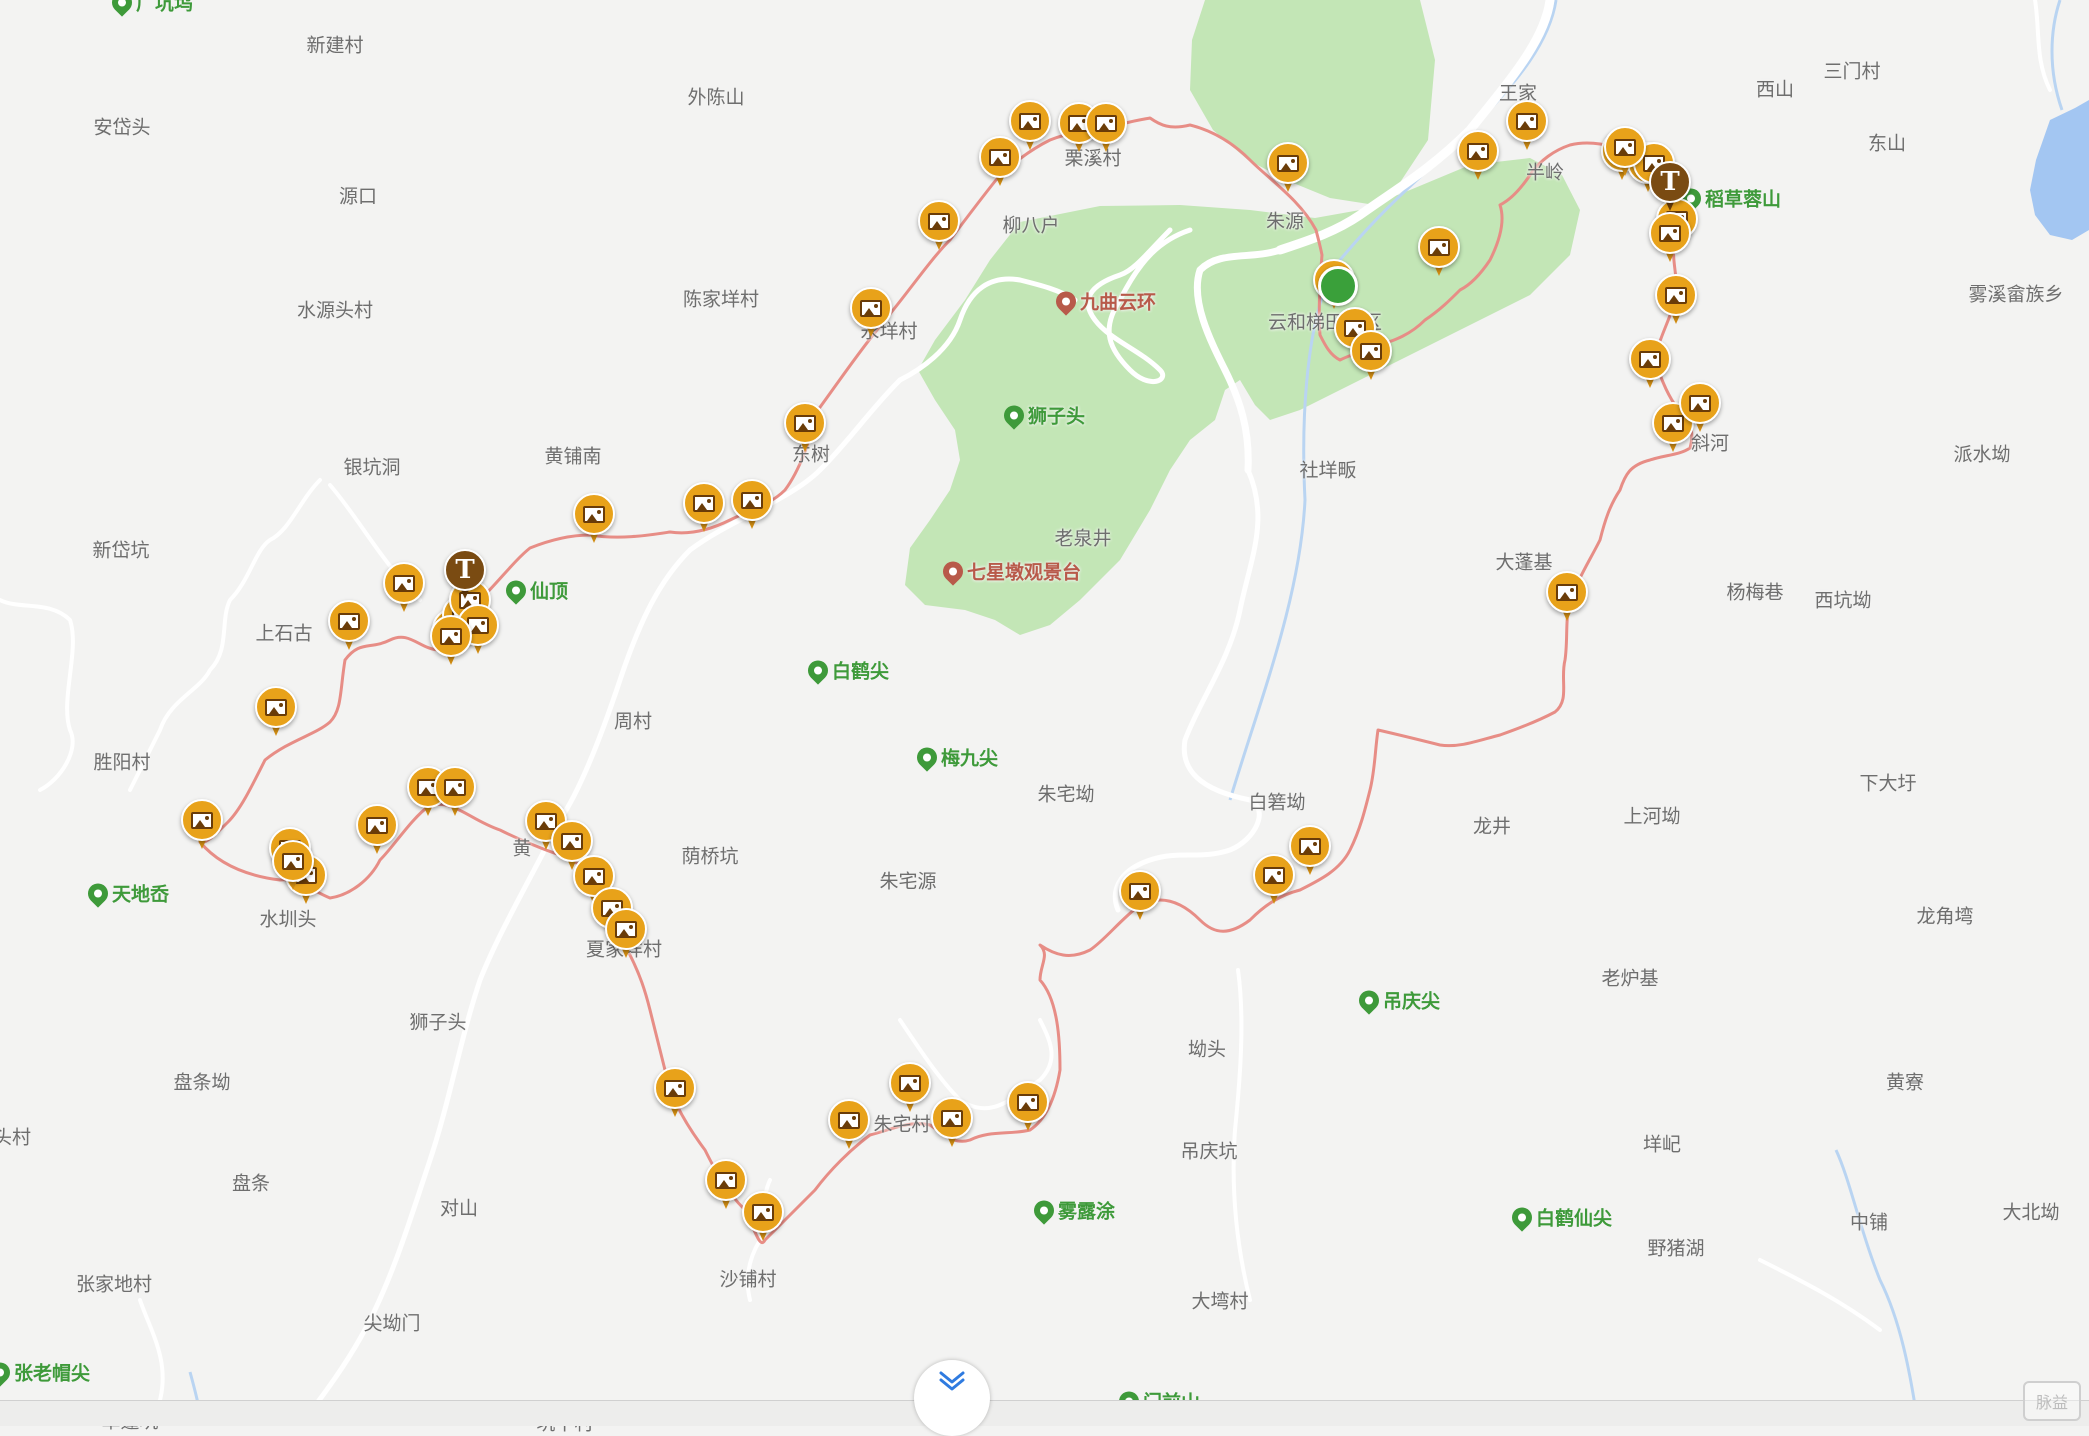 The image size is (2089, 1436). I want to click on poi-name: 白鹤仙尖, so click(1574, 1218).